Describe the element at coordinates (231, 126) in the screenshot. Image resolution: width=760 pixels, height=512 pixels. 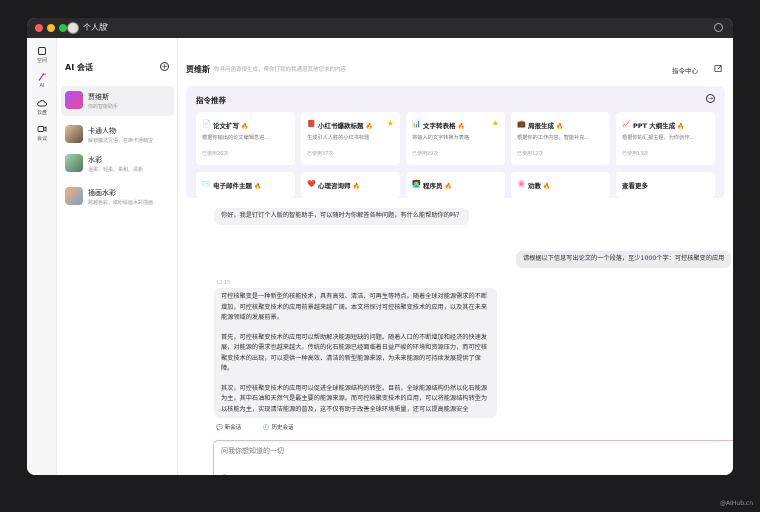
I see `card-title: 论文扩写 🔥` at that location.